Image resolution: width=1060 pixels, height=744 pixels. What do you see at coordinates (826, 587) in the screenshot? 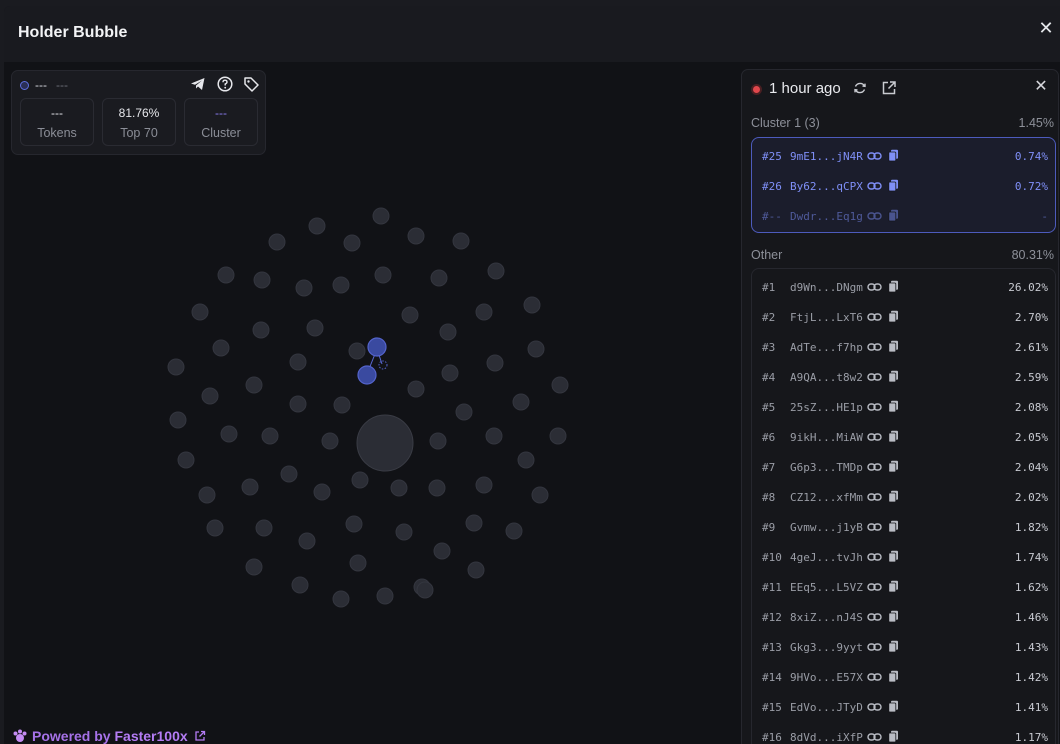
I see `holder-address: EEq5...L5VZ` at bounding box center [826, 587].